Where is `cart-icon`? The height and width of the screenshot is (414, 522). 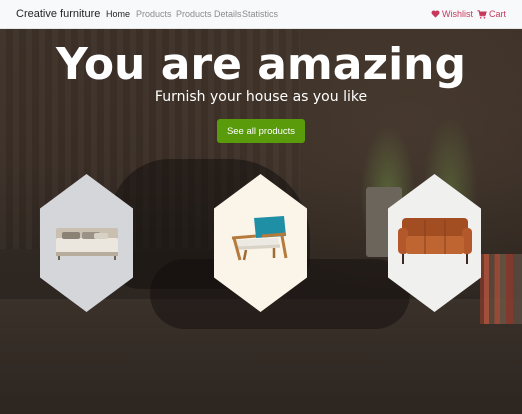 cart-icon is located at coordinates (482, 14).